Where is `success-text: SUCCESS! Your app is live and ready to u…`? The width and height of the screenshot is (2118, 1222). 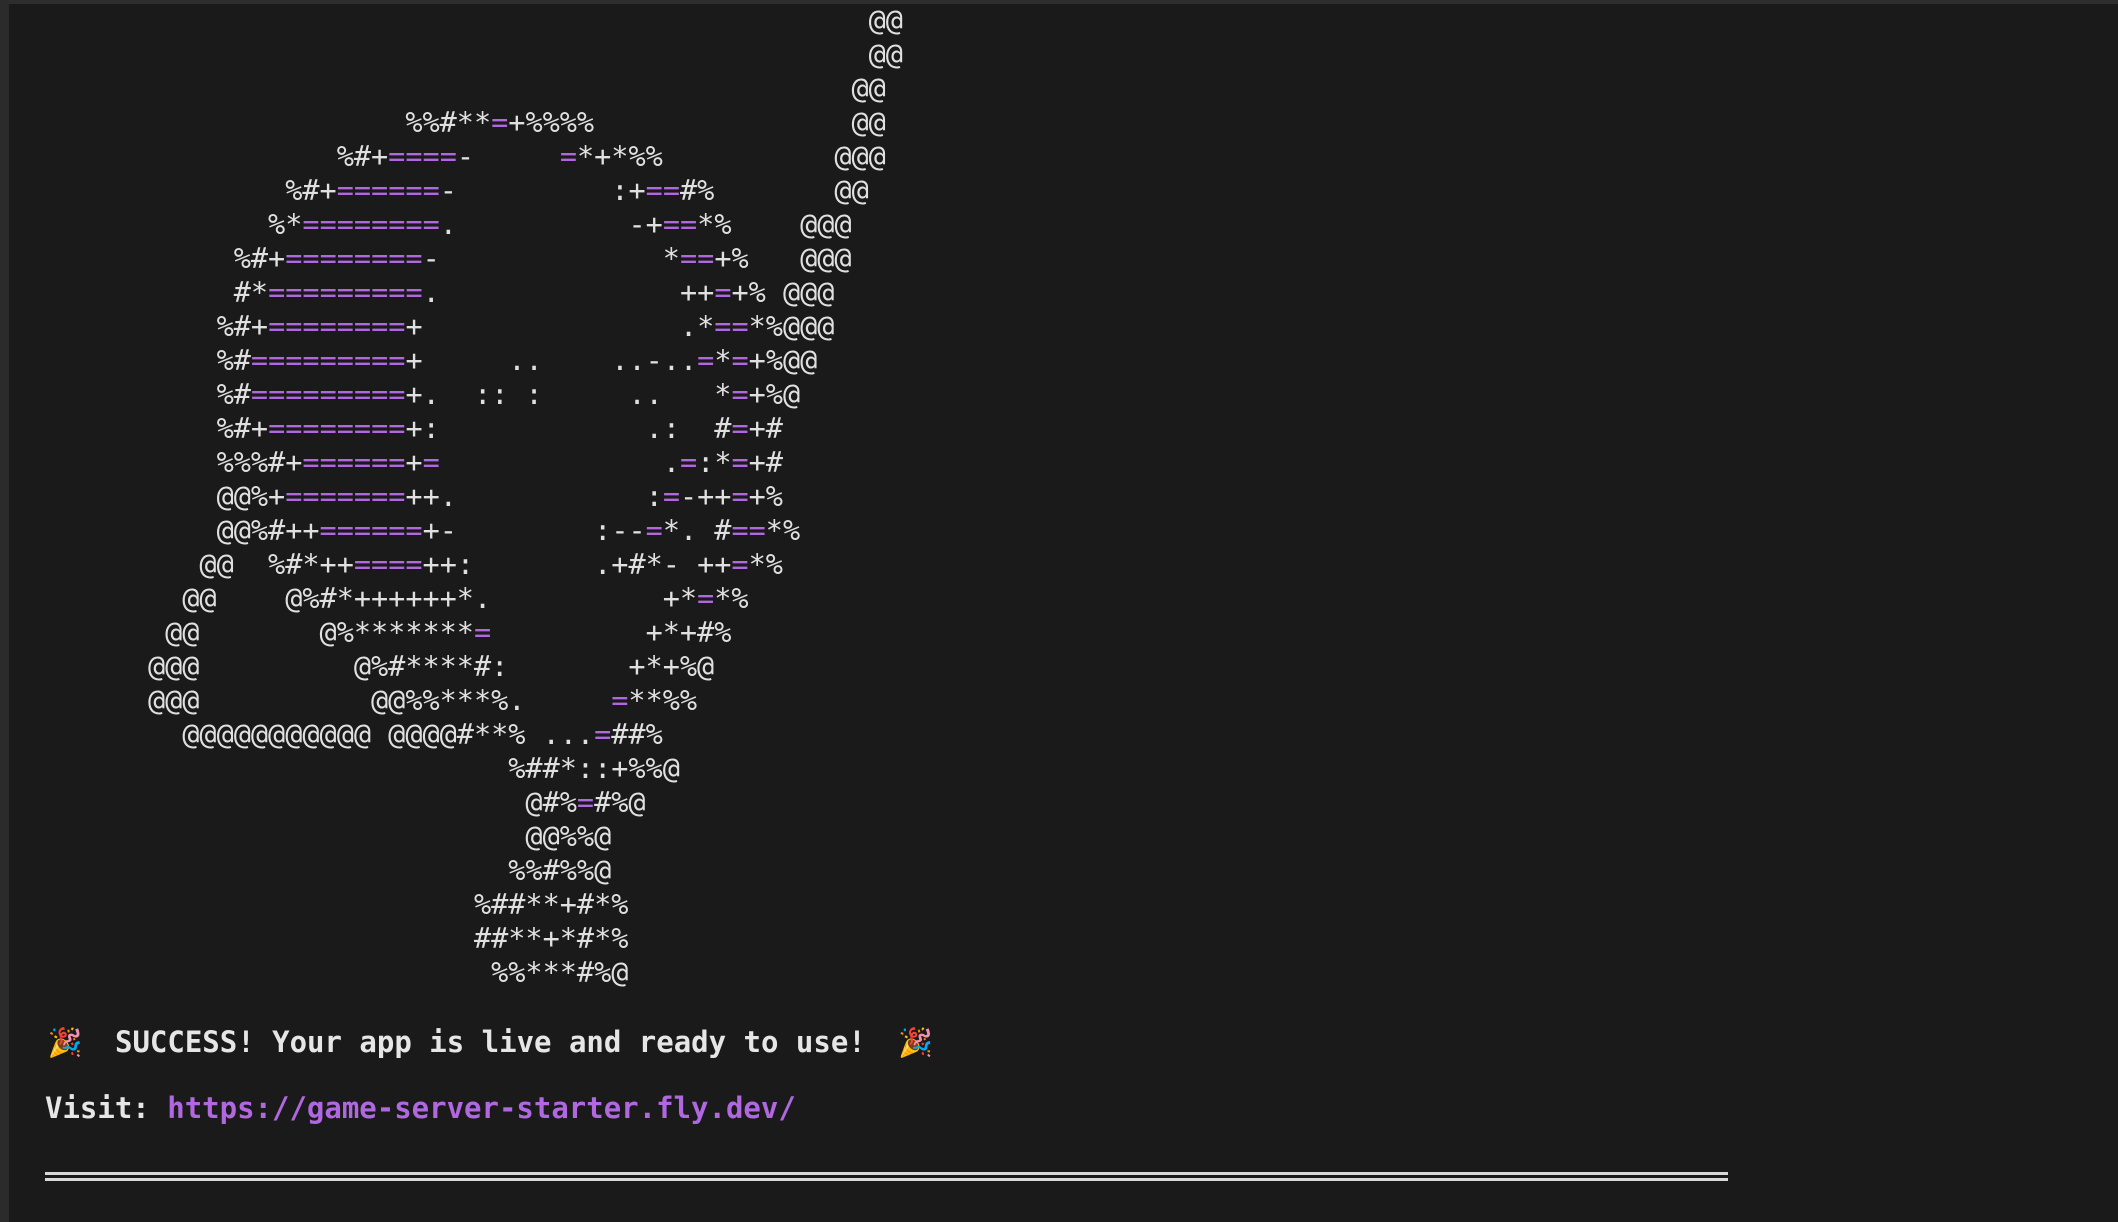 success-text: SUCCESS! Your app is live and ready to u… is located at coordinates (490, 1042).